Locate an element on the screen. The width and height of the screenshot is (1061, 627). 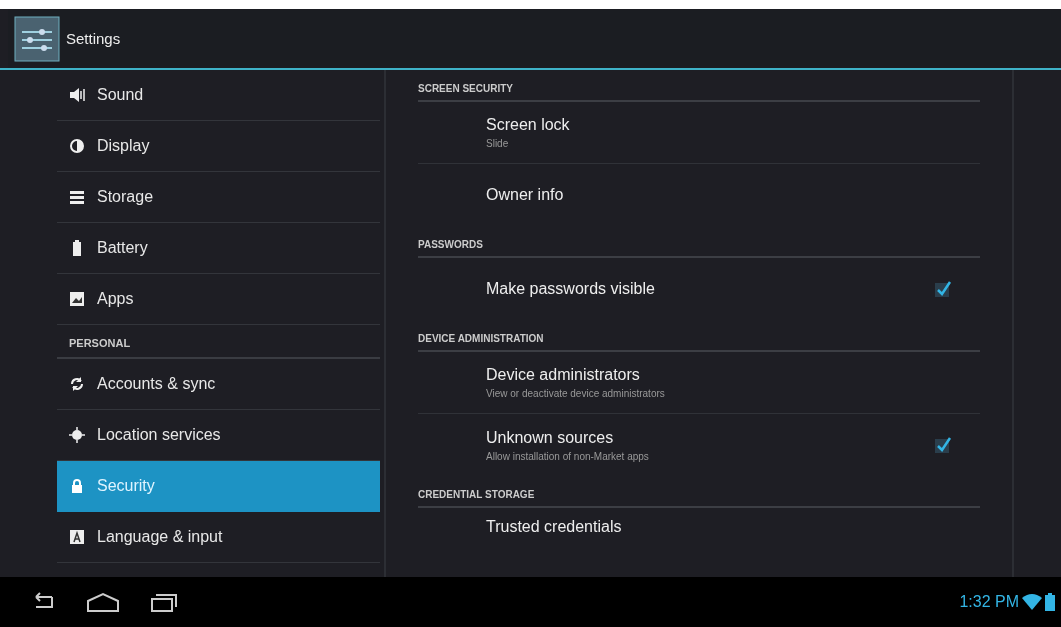
preference-title: Screen lock is located at coordinates (733, 125).